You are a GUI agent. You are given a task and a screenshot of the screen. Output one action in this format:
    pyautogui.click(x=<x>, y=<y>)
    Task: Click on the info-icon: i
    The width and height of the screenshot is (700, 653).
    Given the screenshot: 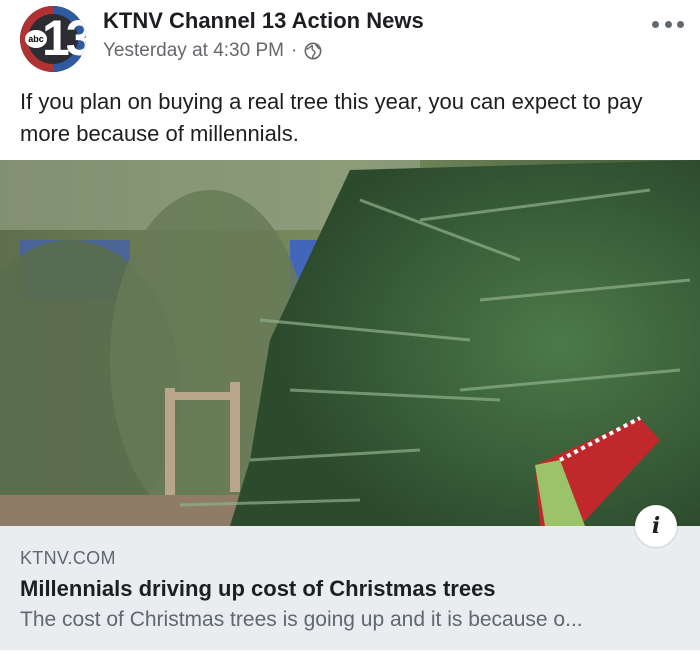 What is the action you would take?
    pyautogui.click(x=656, y=526)
    